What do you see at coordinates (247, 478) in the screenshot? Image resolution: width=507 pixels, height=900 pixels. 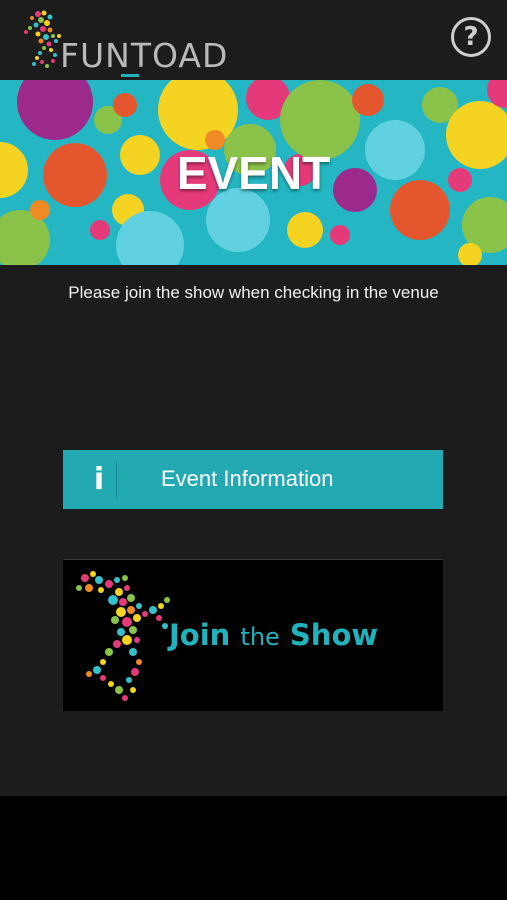 I see `event-information-label: Event Information` at bounding box center [247, 478].